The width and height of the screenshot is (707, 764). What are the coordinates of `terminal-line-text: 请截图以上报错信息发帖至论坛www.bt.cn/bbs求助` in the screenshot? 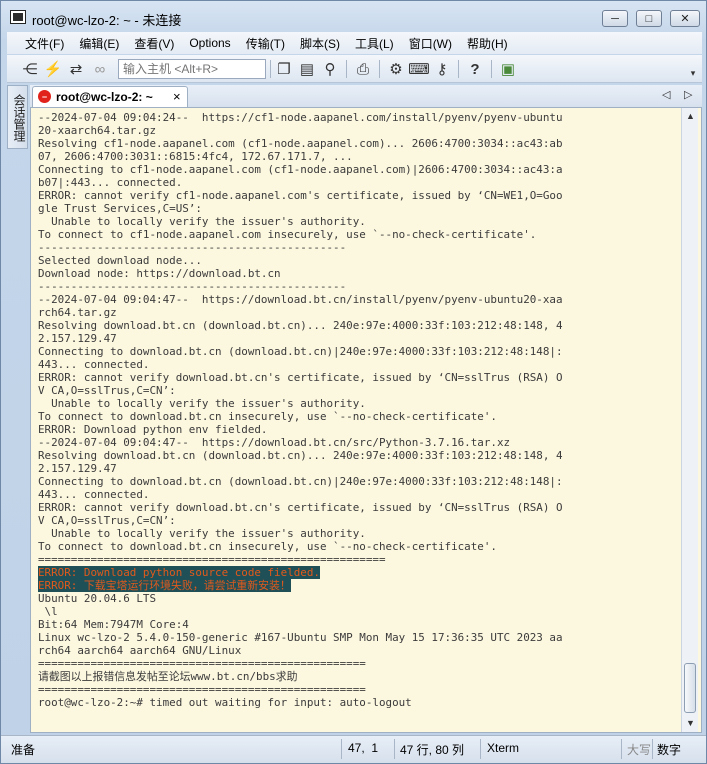 It's located at (168, 676).